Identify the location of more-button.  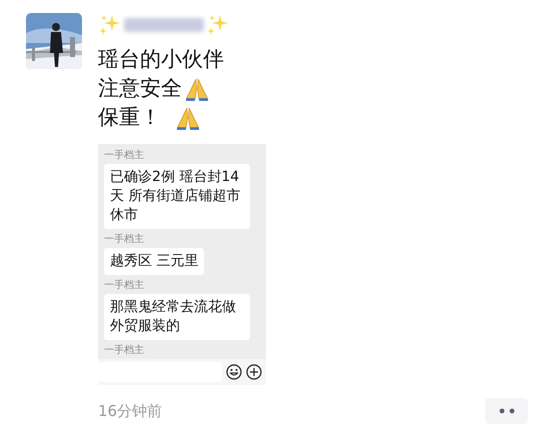
(506, 411).